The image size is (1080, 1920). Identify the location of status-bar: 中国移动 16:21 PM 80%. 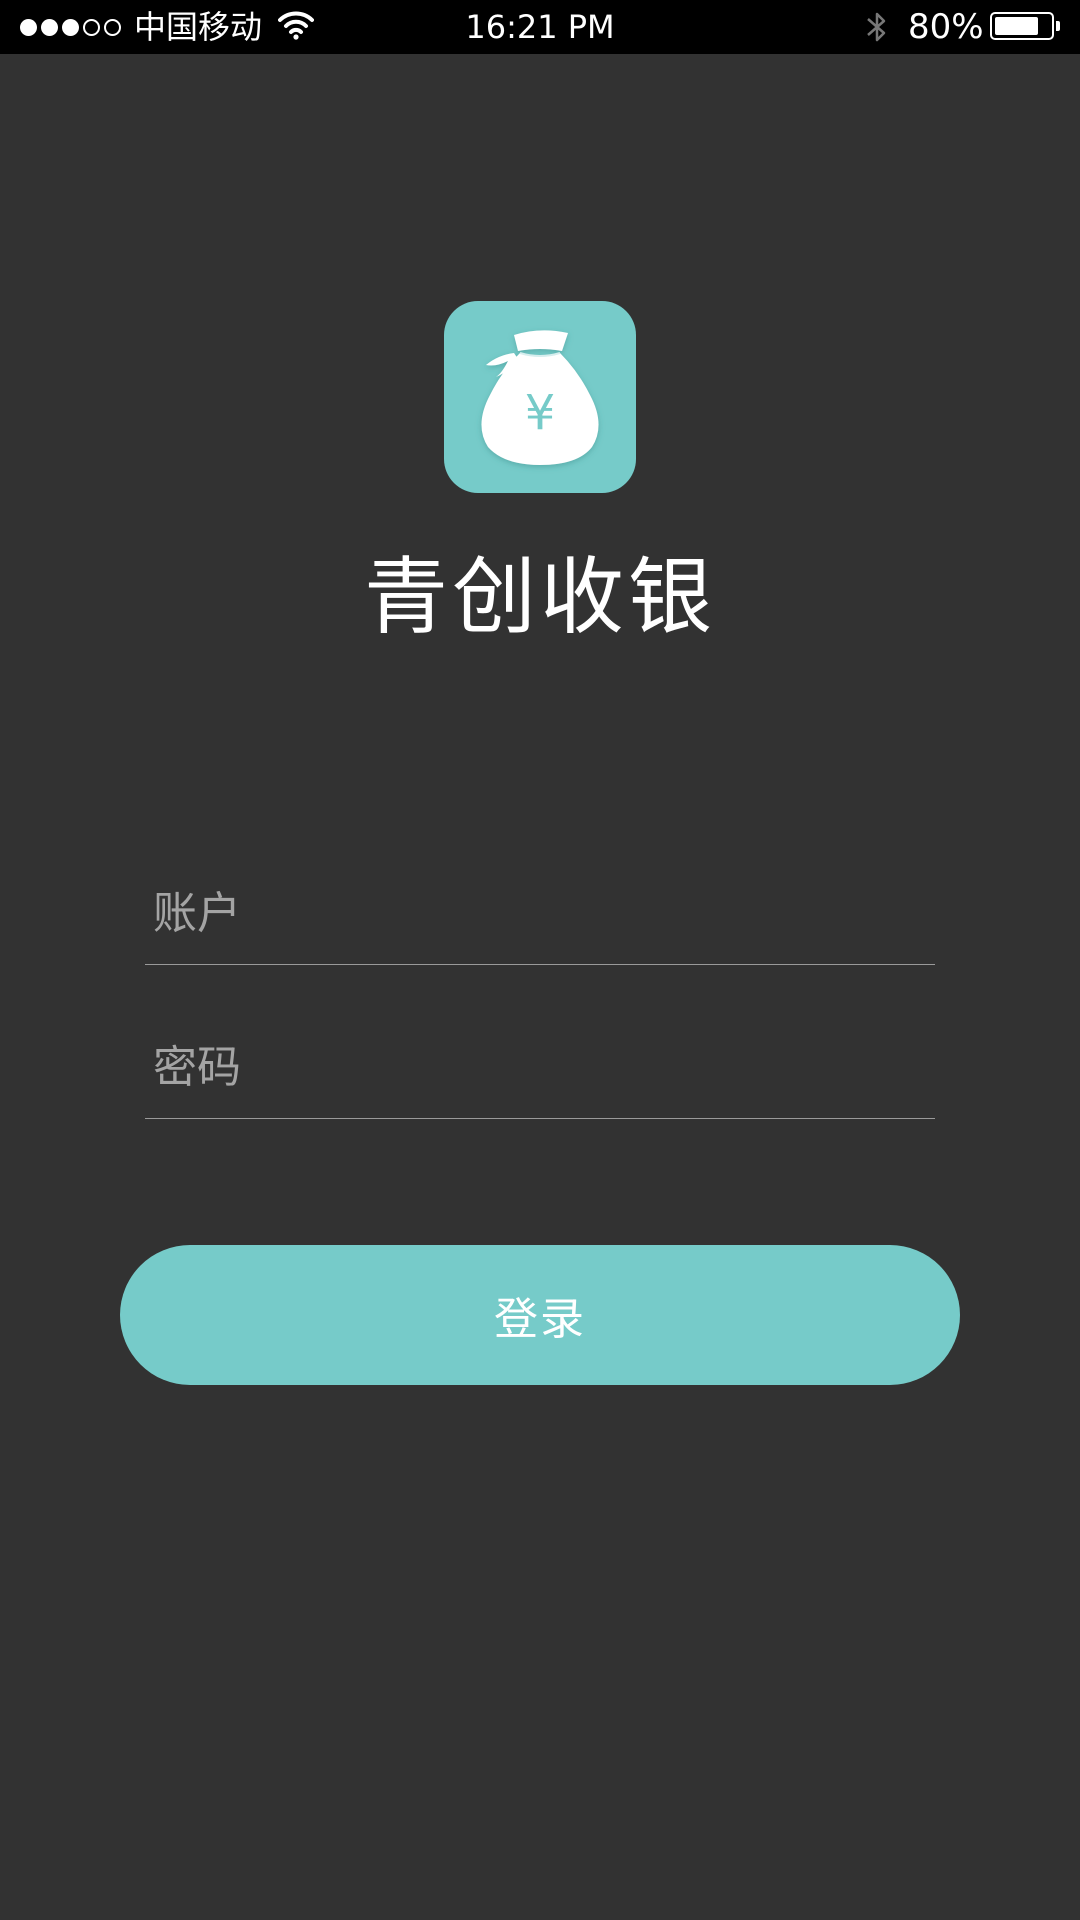
(540, 27).